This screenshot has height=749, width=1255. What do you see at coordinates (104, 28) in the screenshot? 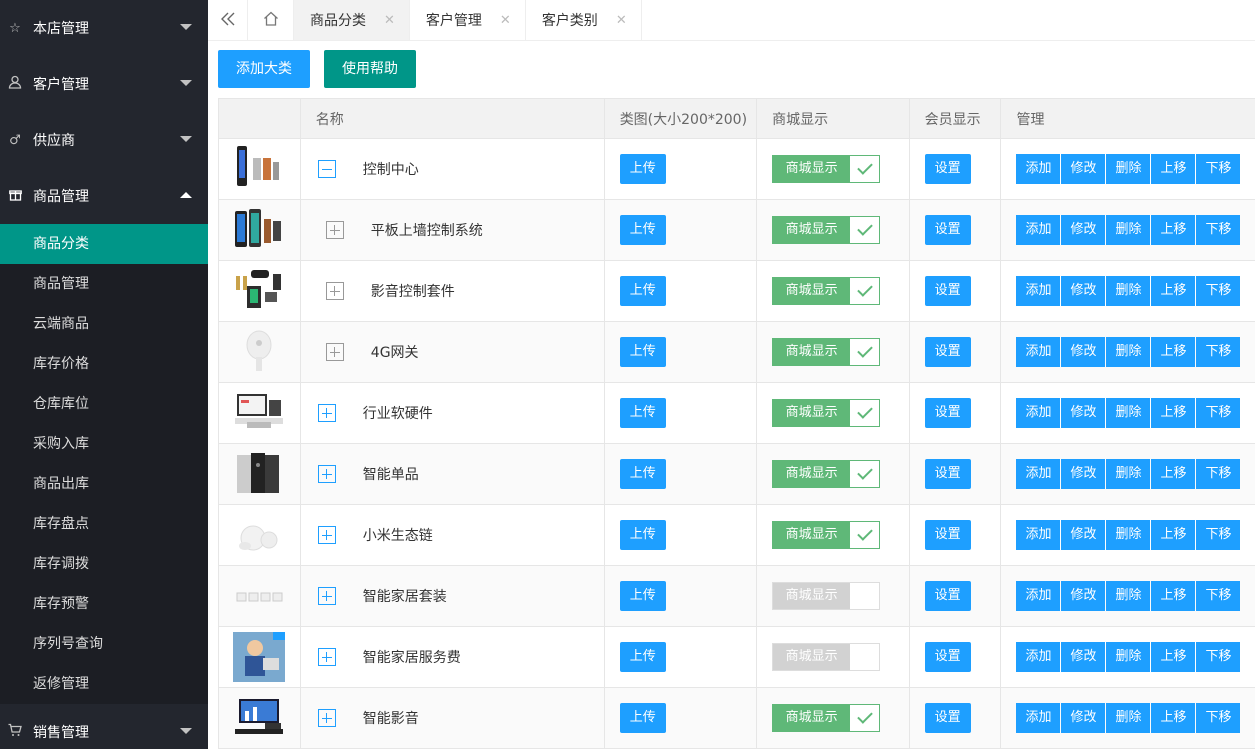
I see `sidebar-group-store: ☆ 本店管理` at bounding box center [104, 28].